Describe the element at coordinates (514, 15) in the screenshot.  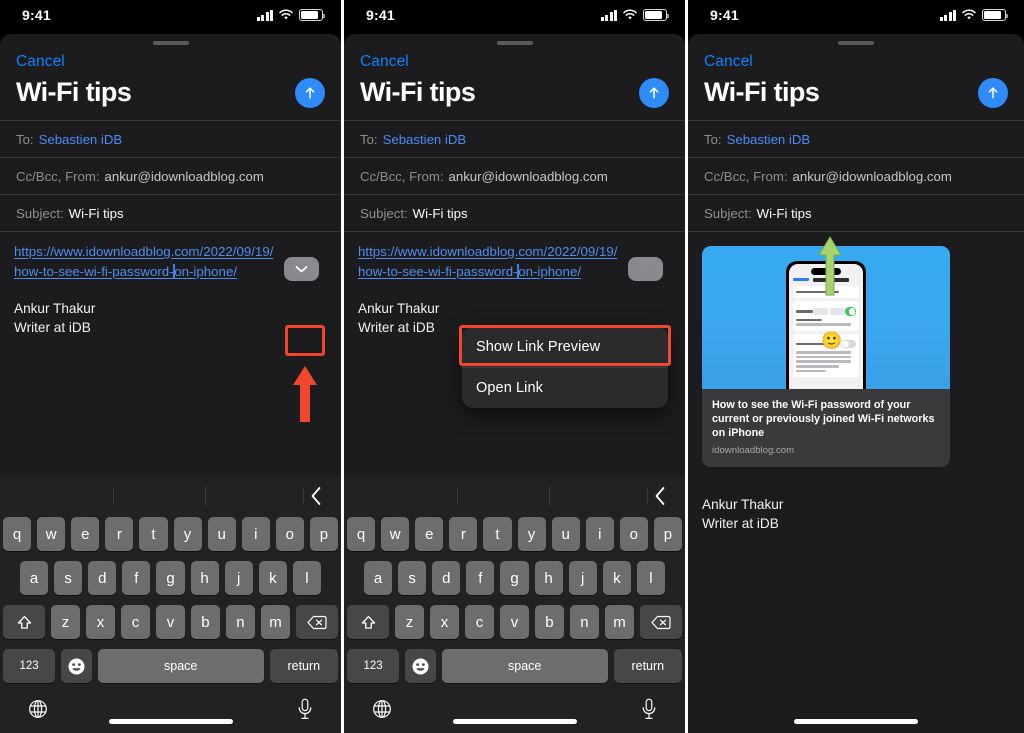
I see `status-bar: 9:41` at that location.